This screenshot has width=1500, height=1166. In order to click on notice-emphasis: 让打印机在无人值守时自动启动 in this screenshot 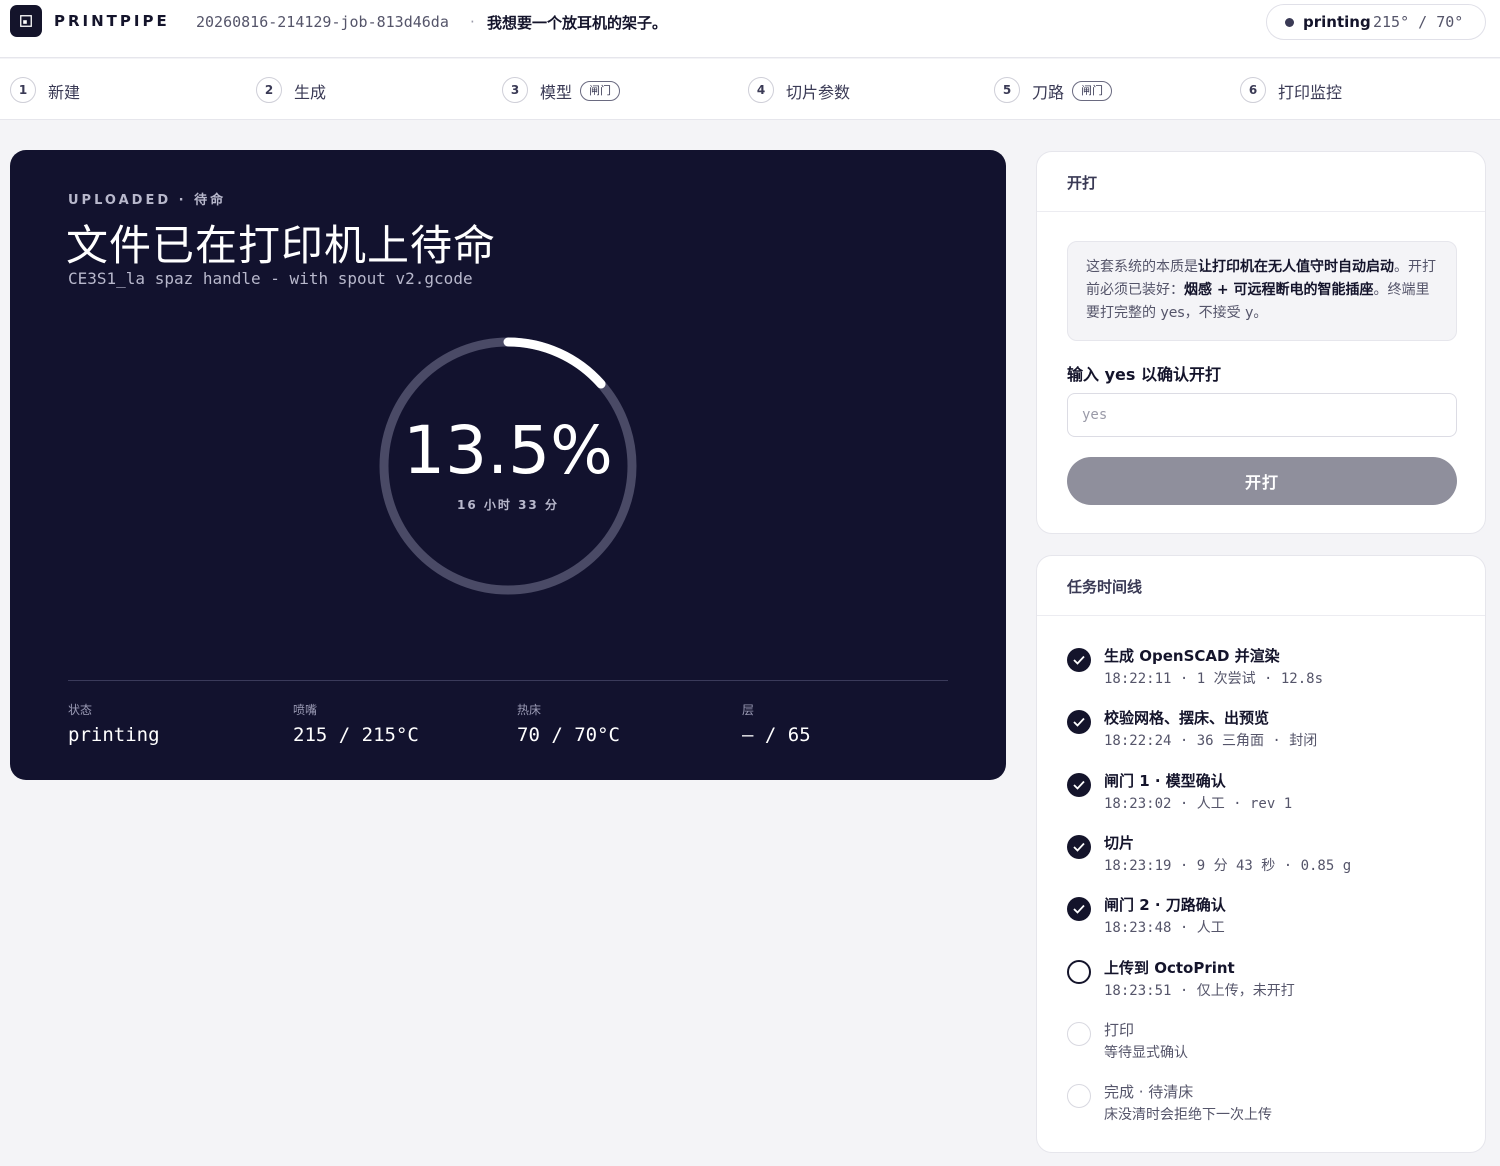, I will do `click(1296, 267)`.